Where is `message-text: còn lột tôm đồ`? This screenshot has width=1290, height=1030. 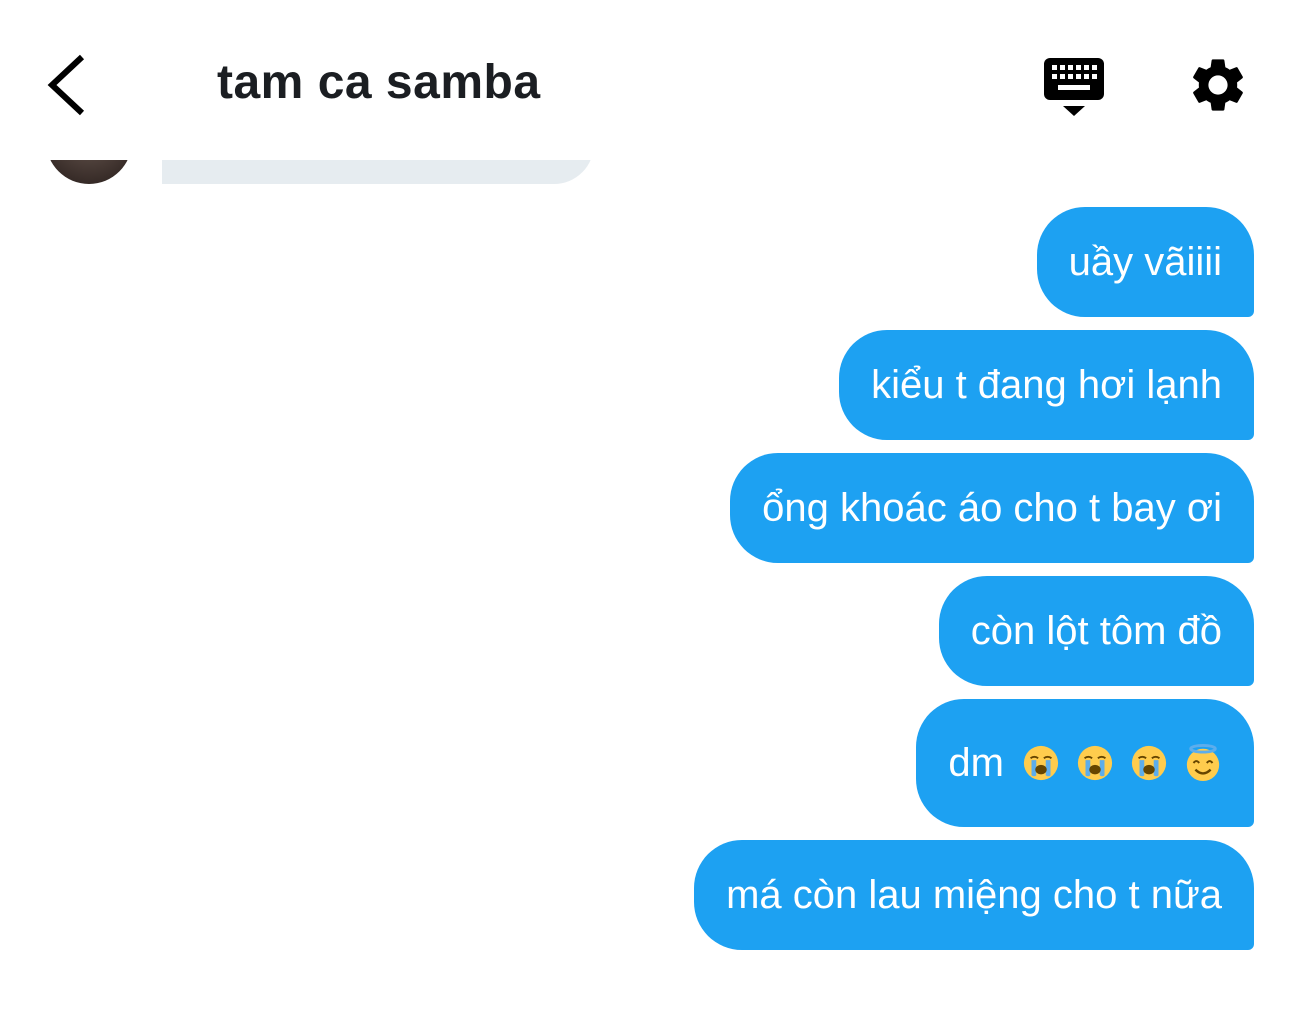
message-text: còn lột tôm đồ is located at coordinates (1096, 631).